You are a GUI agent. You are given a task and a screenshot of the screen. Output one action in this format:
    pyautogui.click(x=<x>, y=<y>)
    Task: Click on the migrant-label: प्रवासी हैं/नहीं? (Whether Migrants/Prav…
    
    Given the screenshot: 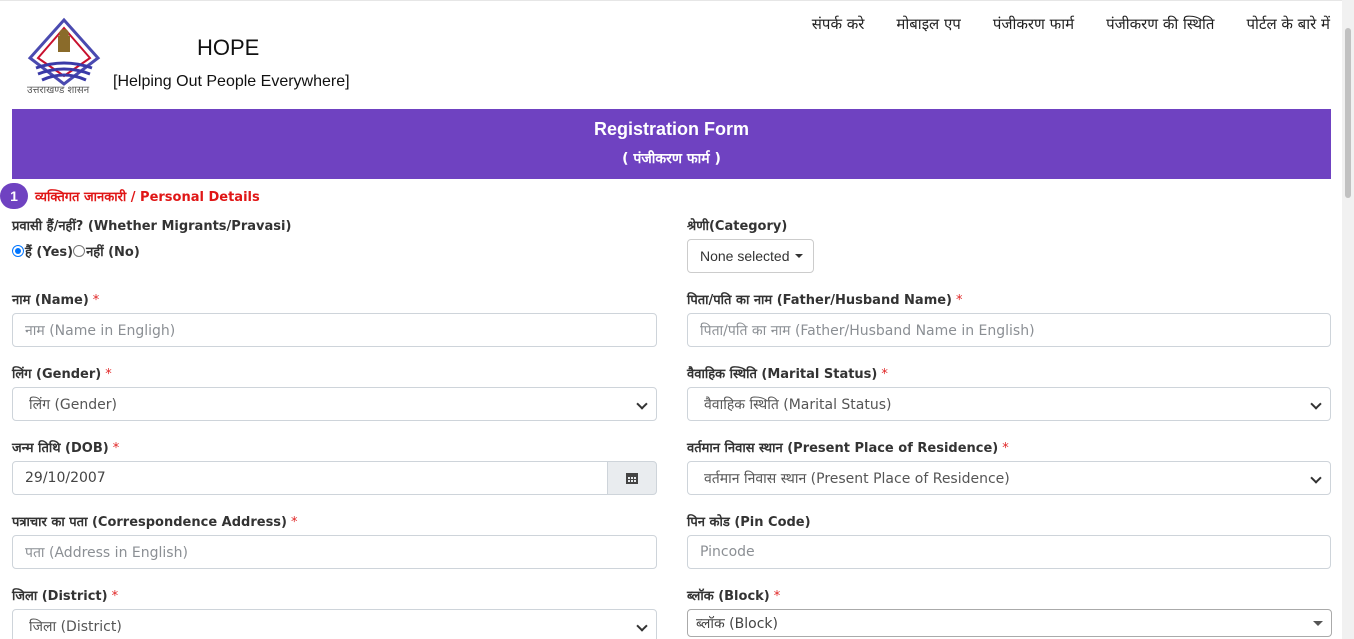 What is the action you would take?
    pyautogui.click(x=152, y=226)
    